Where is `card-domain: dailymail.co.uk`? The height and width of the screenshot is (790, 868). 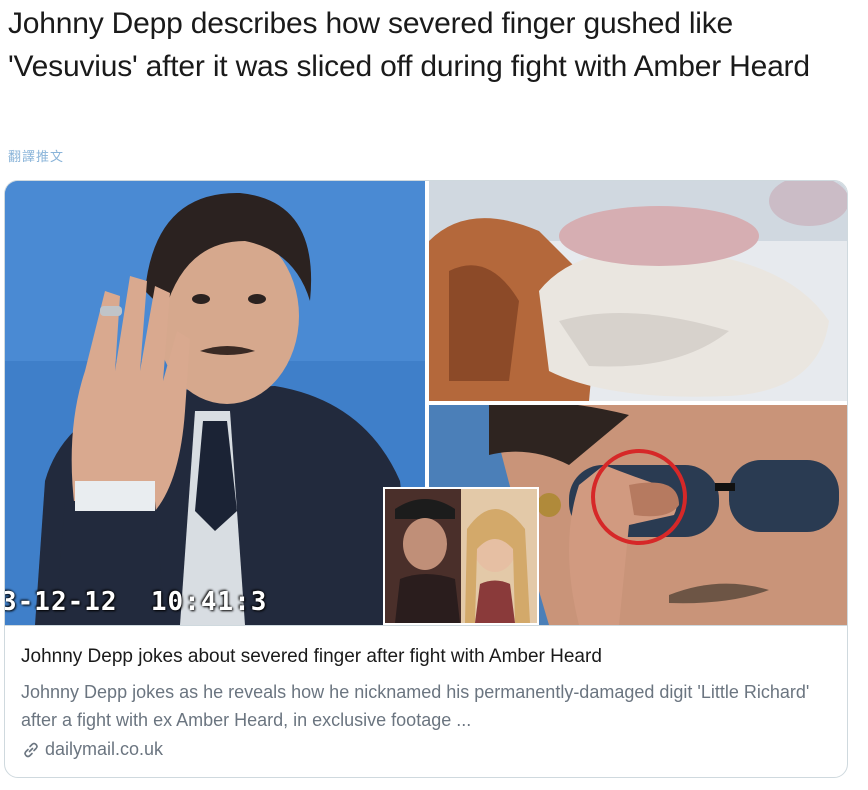
card-domain: dailymail.co.uk is located at coordinates (92, 749).